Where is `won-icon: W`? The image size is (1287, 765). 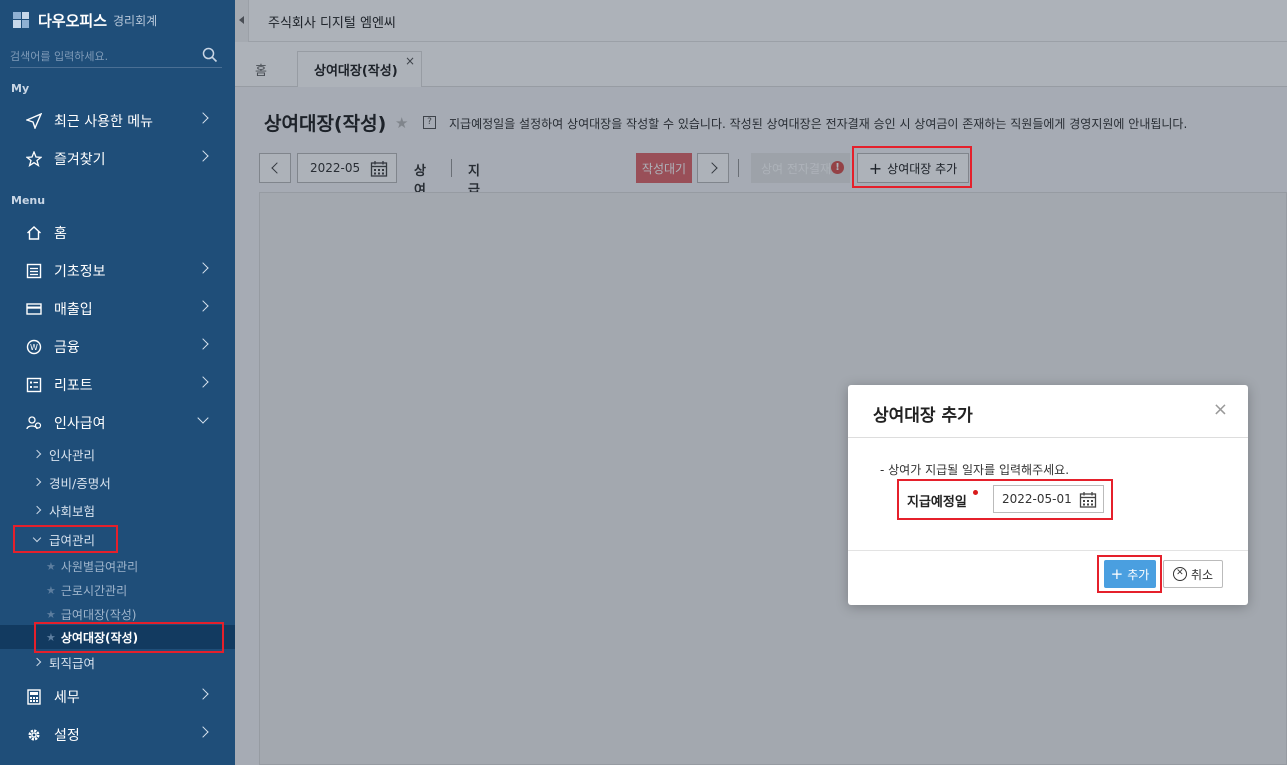
won-icon: W is located at coordinates (34, 347).